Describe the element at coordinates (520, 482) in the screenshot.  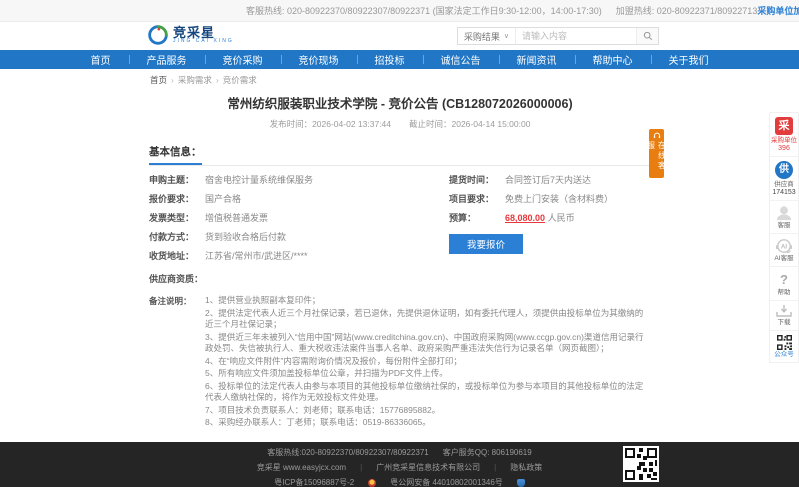
I see `shield-badge-icon` at that location.